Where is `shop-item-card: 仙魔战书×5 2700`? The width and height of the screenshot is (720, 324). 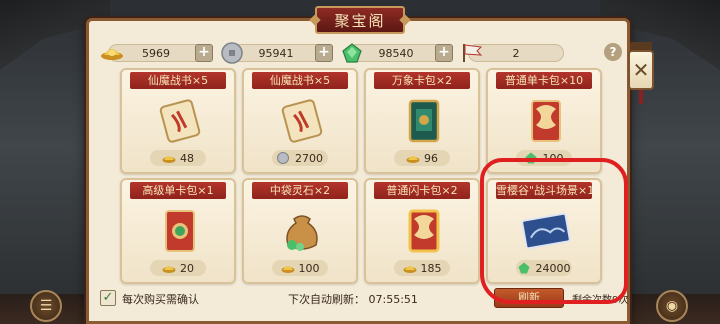
shop-item-card: 仙魔战书×5 2700 is located at coordinates (300, 121).